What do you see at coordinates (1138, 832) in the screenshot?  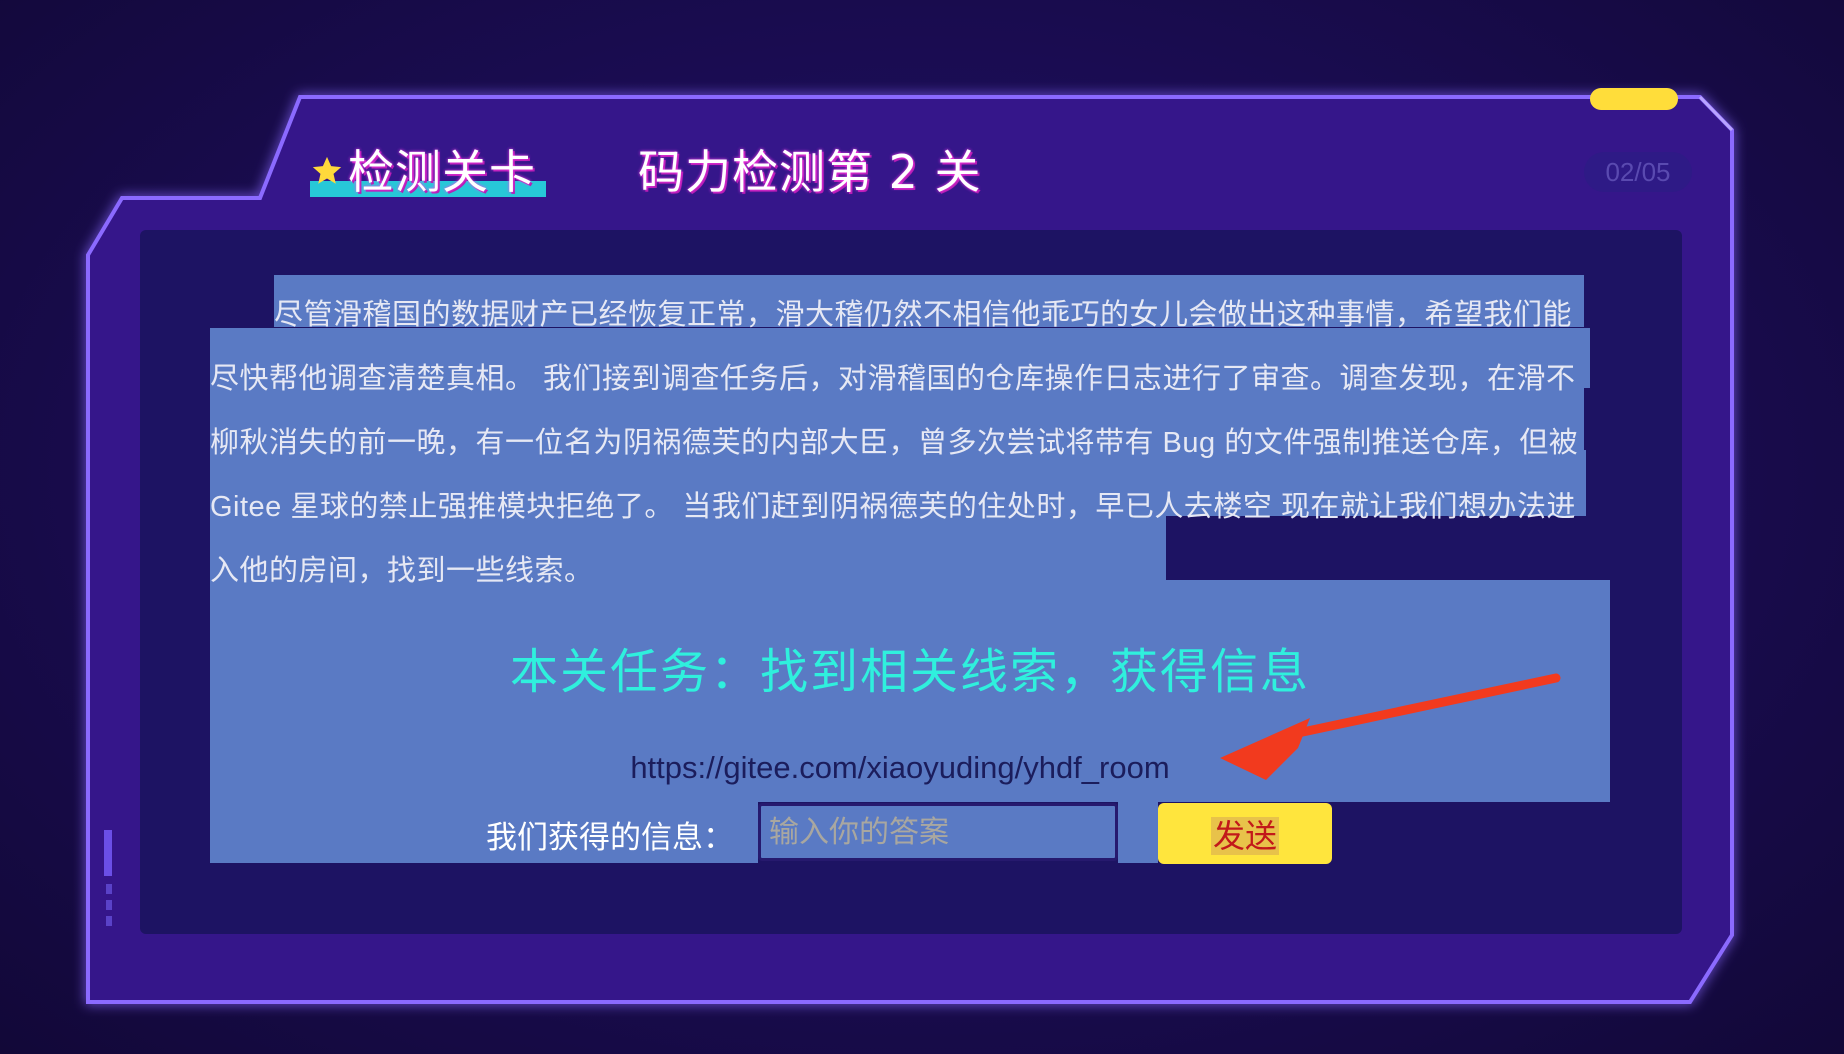 I see `selection-highlight` at bounding box center [1138, 832].